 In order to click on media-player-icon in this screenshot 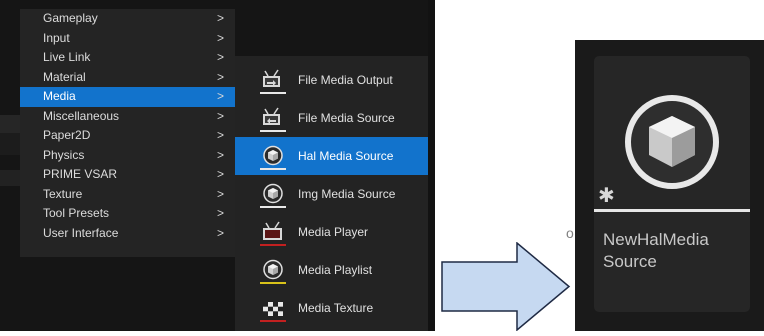, I will do `click(273, 231)`.